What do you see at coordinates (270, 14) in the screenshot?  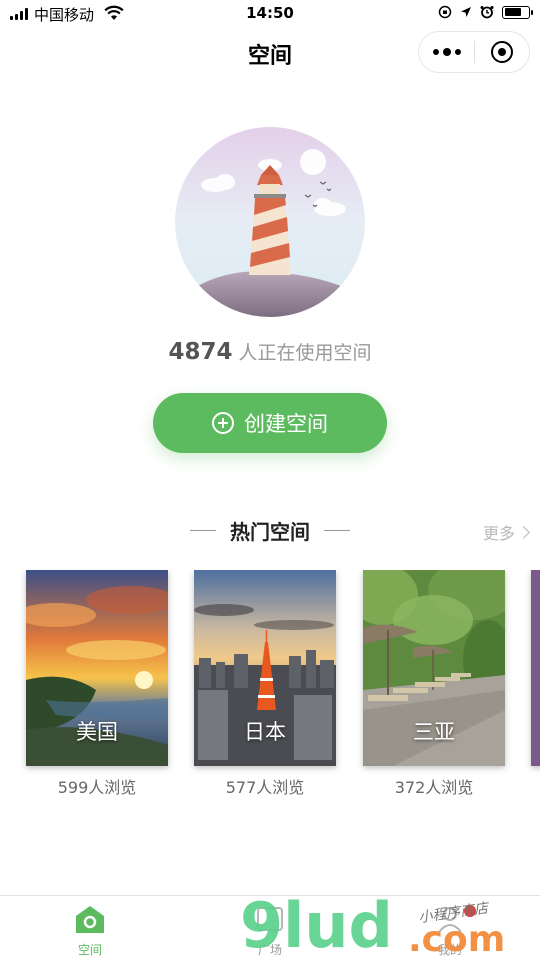 I see `status-bar: 中国移动 14:50` at bounding box center [270, 14].